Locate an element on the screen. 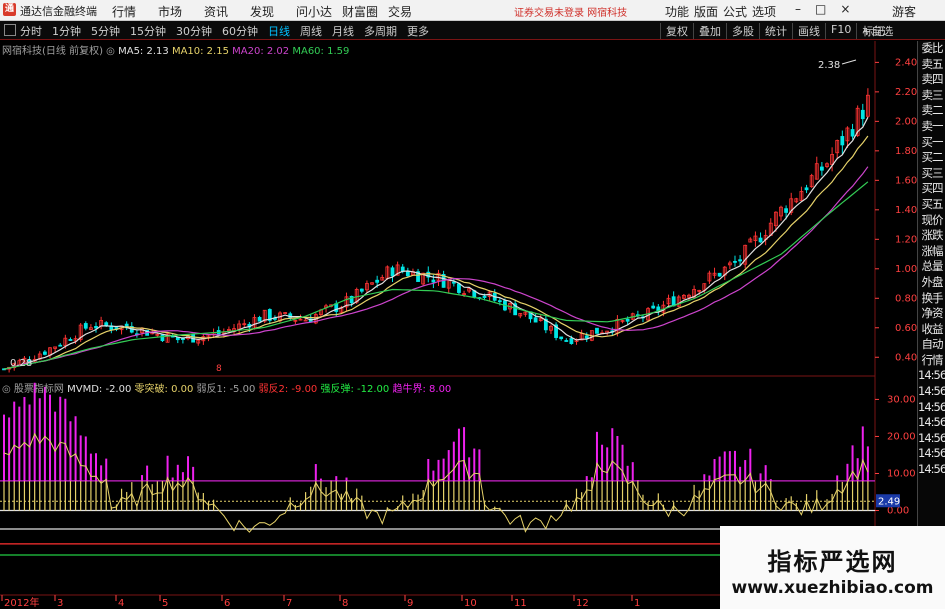 This screenshot has height=609, width=945. date-tick-label: 5 is located at coordinates (165, 603).